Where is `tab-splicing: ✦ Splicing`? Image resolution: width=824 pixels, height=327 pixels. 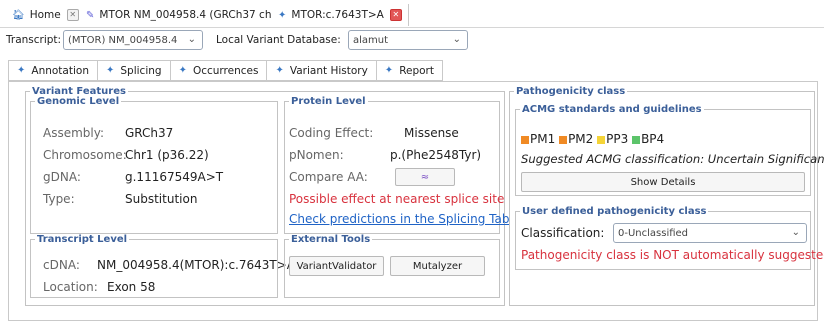
tab-splicing: ✦ Splicing is located at coordinates (134, 70).